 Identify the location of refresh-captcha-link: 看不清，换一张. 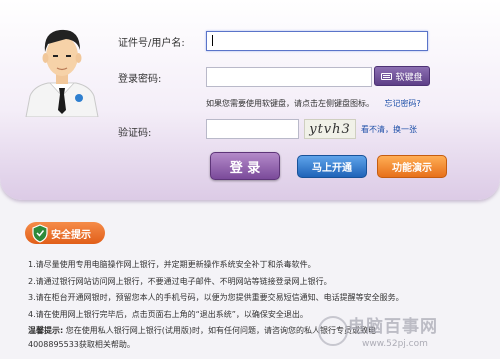
(389, 129).